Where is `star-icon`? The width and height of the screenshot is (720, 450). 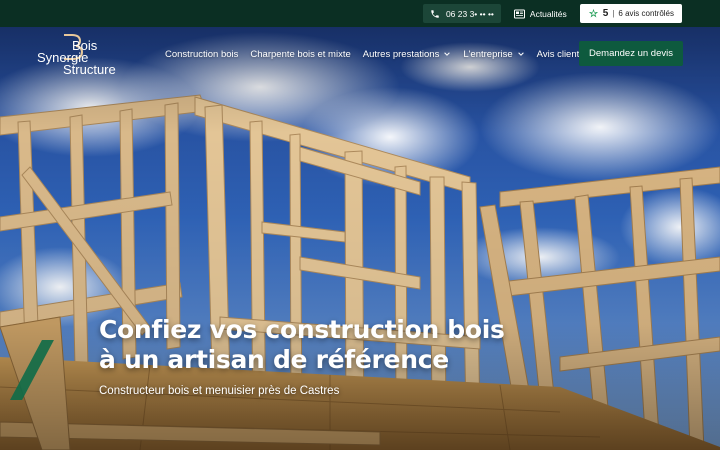 star-icon is located at coordinates (593, 13).